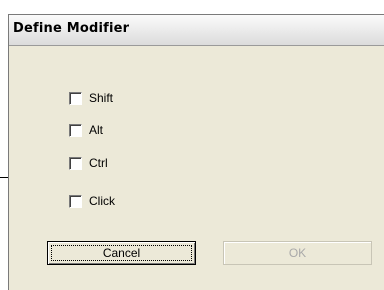 This screenshot has width=384, height=290. Describe the element at coordinates (71, 28) in the screenshot. I see `dialog-title: Define Modifier` at that location.